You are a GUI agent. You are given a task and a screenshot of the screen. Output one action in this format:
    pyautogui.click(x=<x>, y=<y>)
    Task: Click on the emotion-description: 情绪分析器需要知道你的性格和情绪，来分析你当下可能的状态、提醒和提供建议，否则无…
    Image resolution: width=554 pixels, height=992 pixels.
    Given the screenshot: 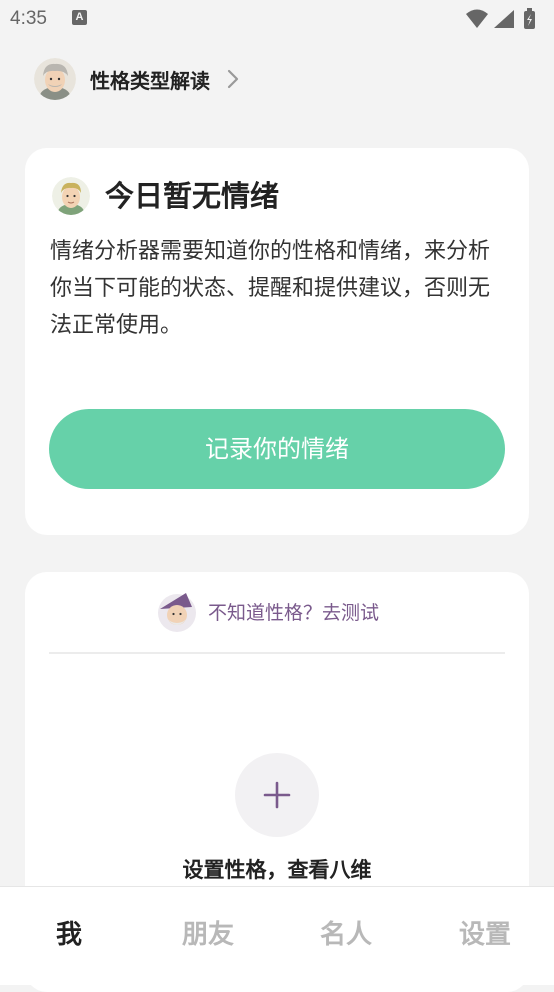 What is the action you would take?
    pyautogui.click(x=270, y=288)
    